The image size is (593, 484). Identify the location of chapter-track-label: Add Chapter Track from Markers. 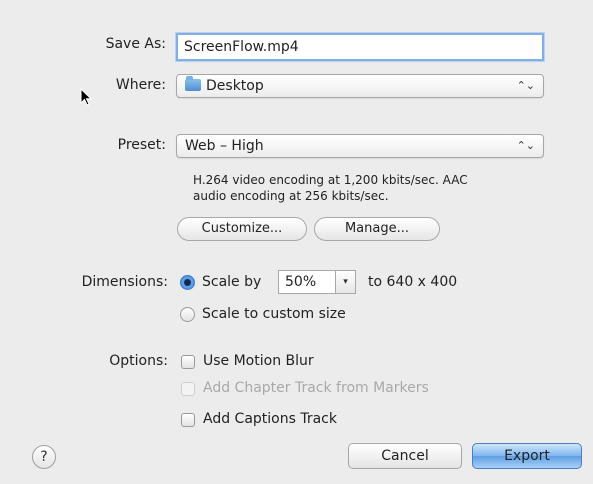
(316, 388).